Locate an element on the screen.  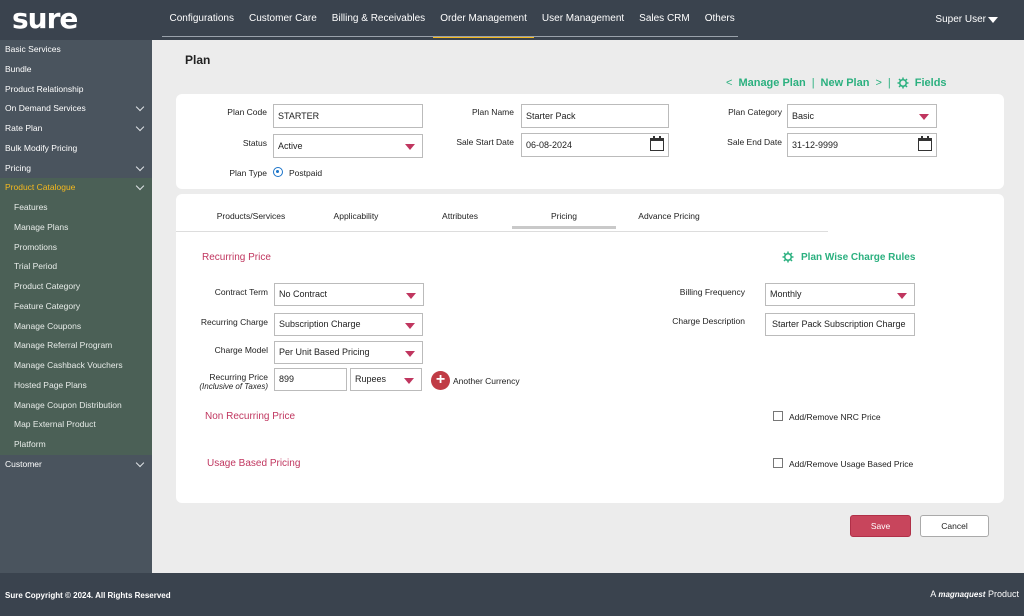
user-menu: Super User is located at coordinates (960, 19).